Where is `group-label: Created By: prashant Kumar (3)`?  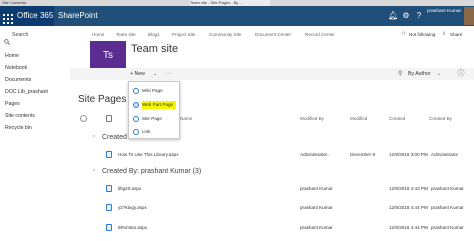 group-label: Created By: prashant Kumar (3) is located at coordinates (157, 172).